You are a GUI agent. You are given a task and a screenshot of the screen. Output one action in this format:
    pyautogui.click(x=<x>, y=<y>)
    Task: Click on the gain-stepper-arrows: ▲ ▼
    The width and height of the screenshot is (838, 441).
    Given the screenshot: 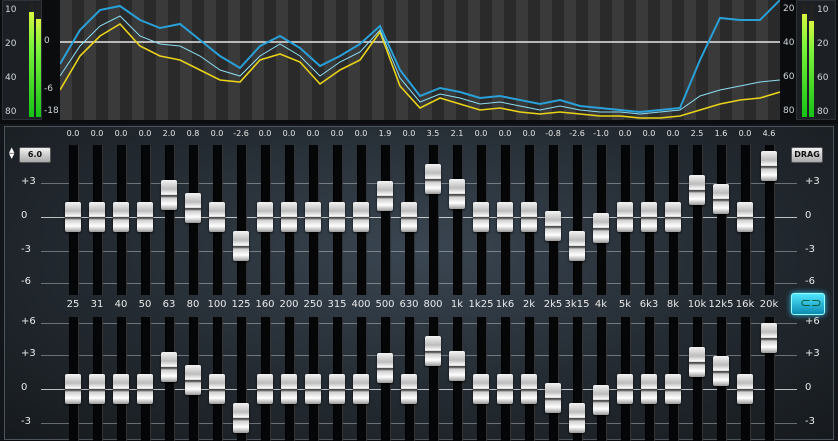 What is the action you would take?
    pyautogui.click(x=11, y=153)
    